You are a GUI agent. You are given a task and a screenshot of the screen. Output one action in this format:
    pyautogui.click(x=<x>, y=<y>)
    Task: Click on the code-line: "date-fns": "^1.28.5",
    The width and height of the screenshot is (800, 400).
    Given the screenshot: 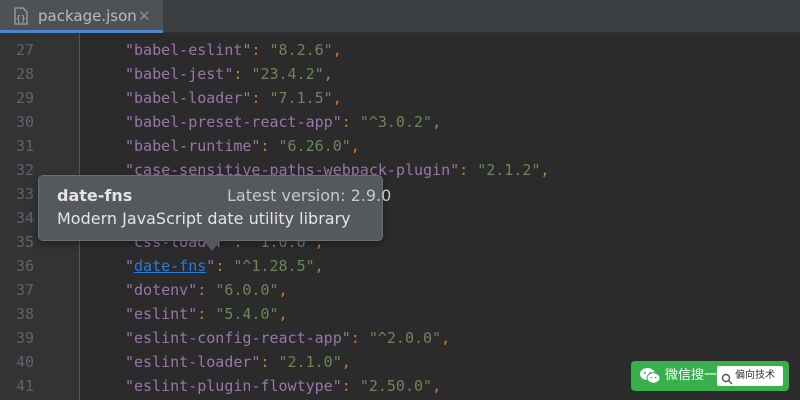 What is the action you would take?
    pyautogui.click(x=224, y=266)
    